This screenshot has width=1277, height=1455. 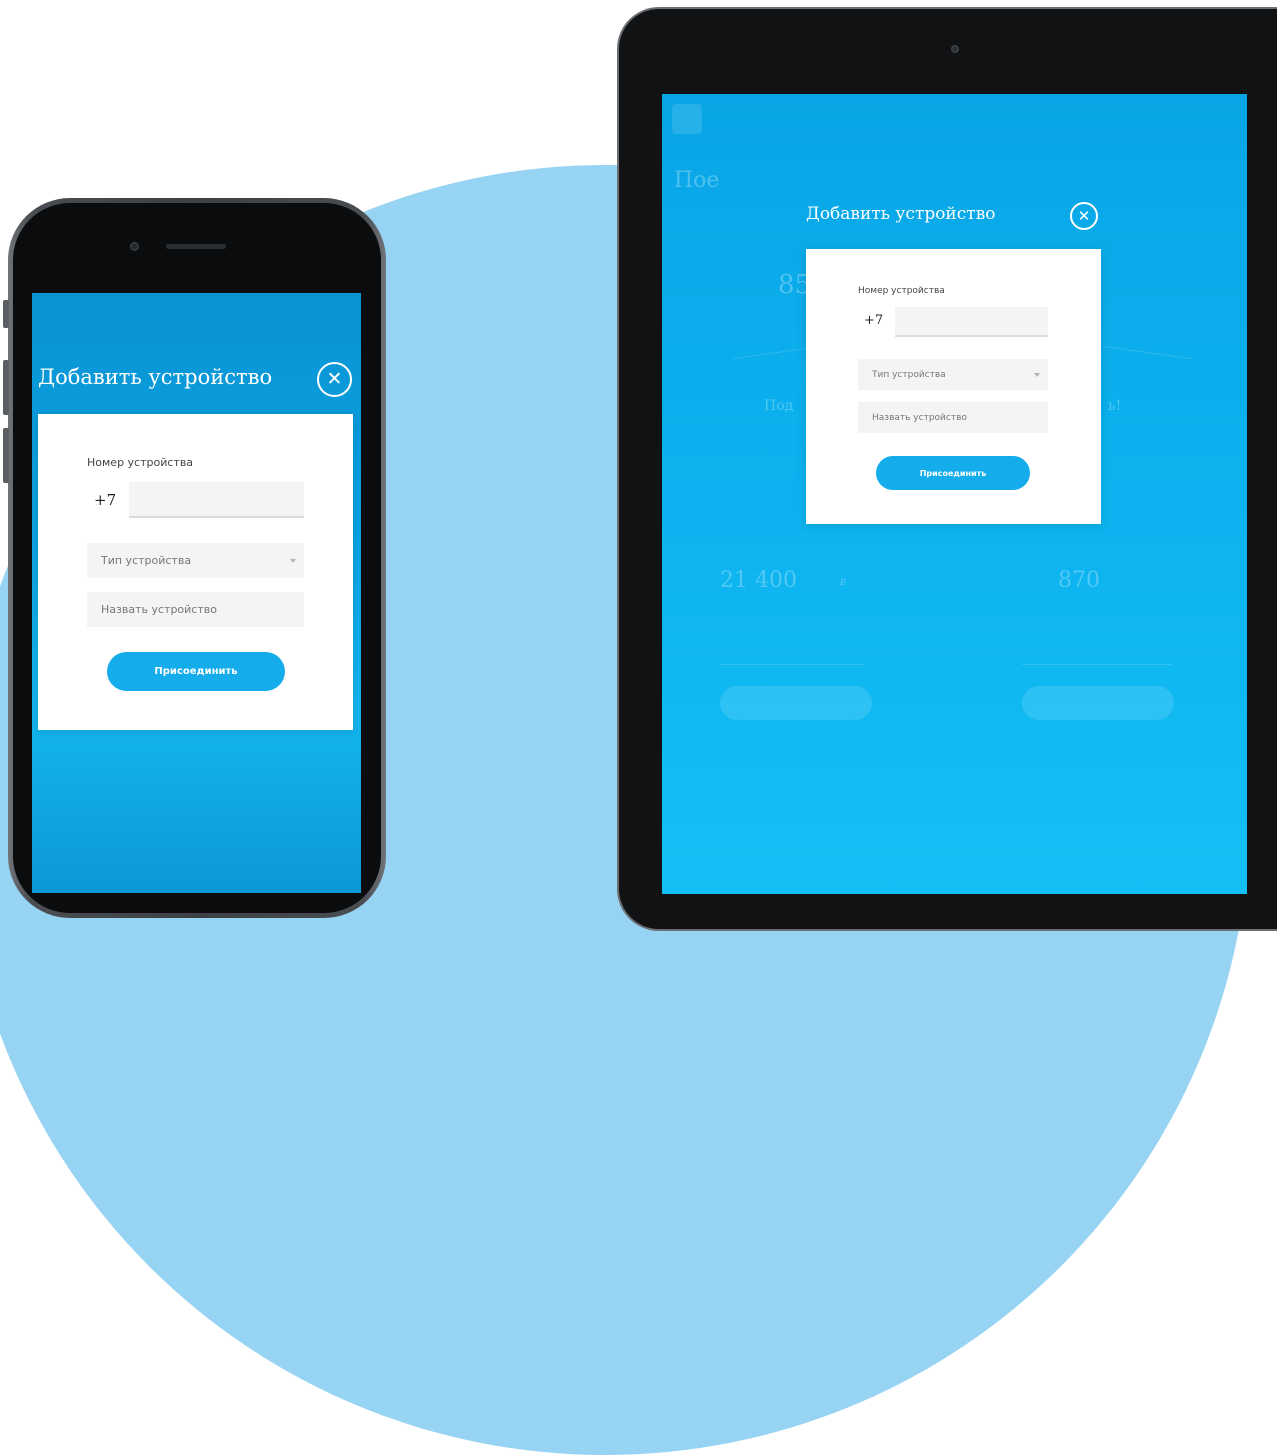 I want to click on bg-input-line-right, so click(x=1097, y=664).